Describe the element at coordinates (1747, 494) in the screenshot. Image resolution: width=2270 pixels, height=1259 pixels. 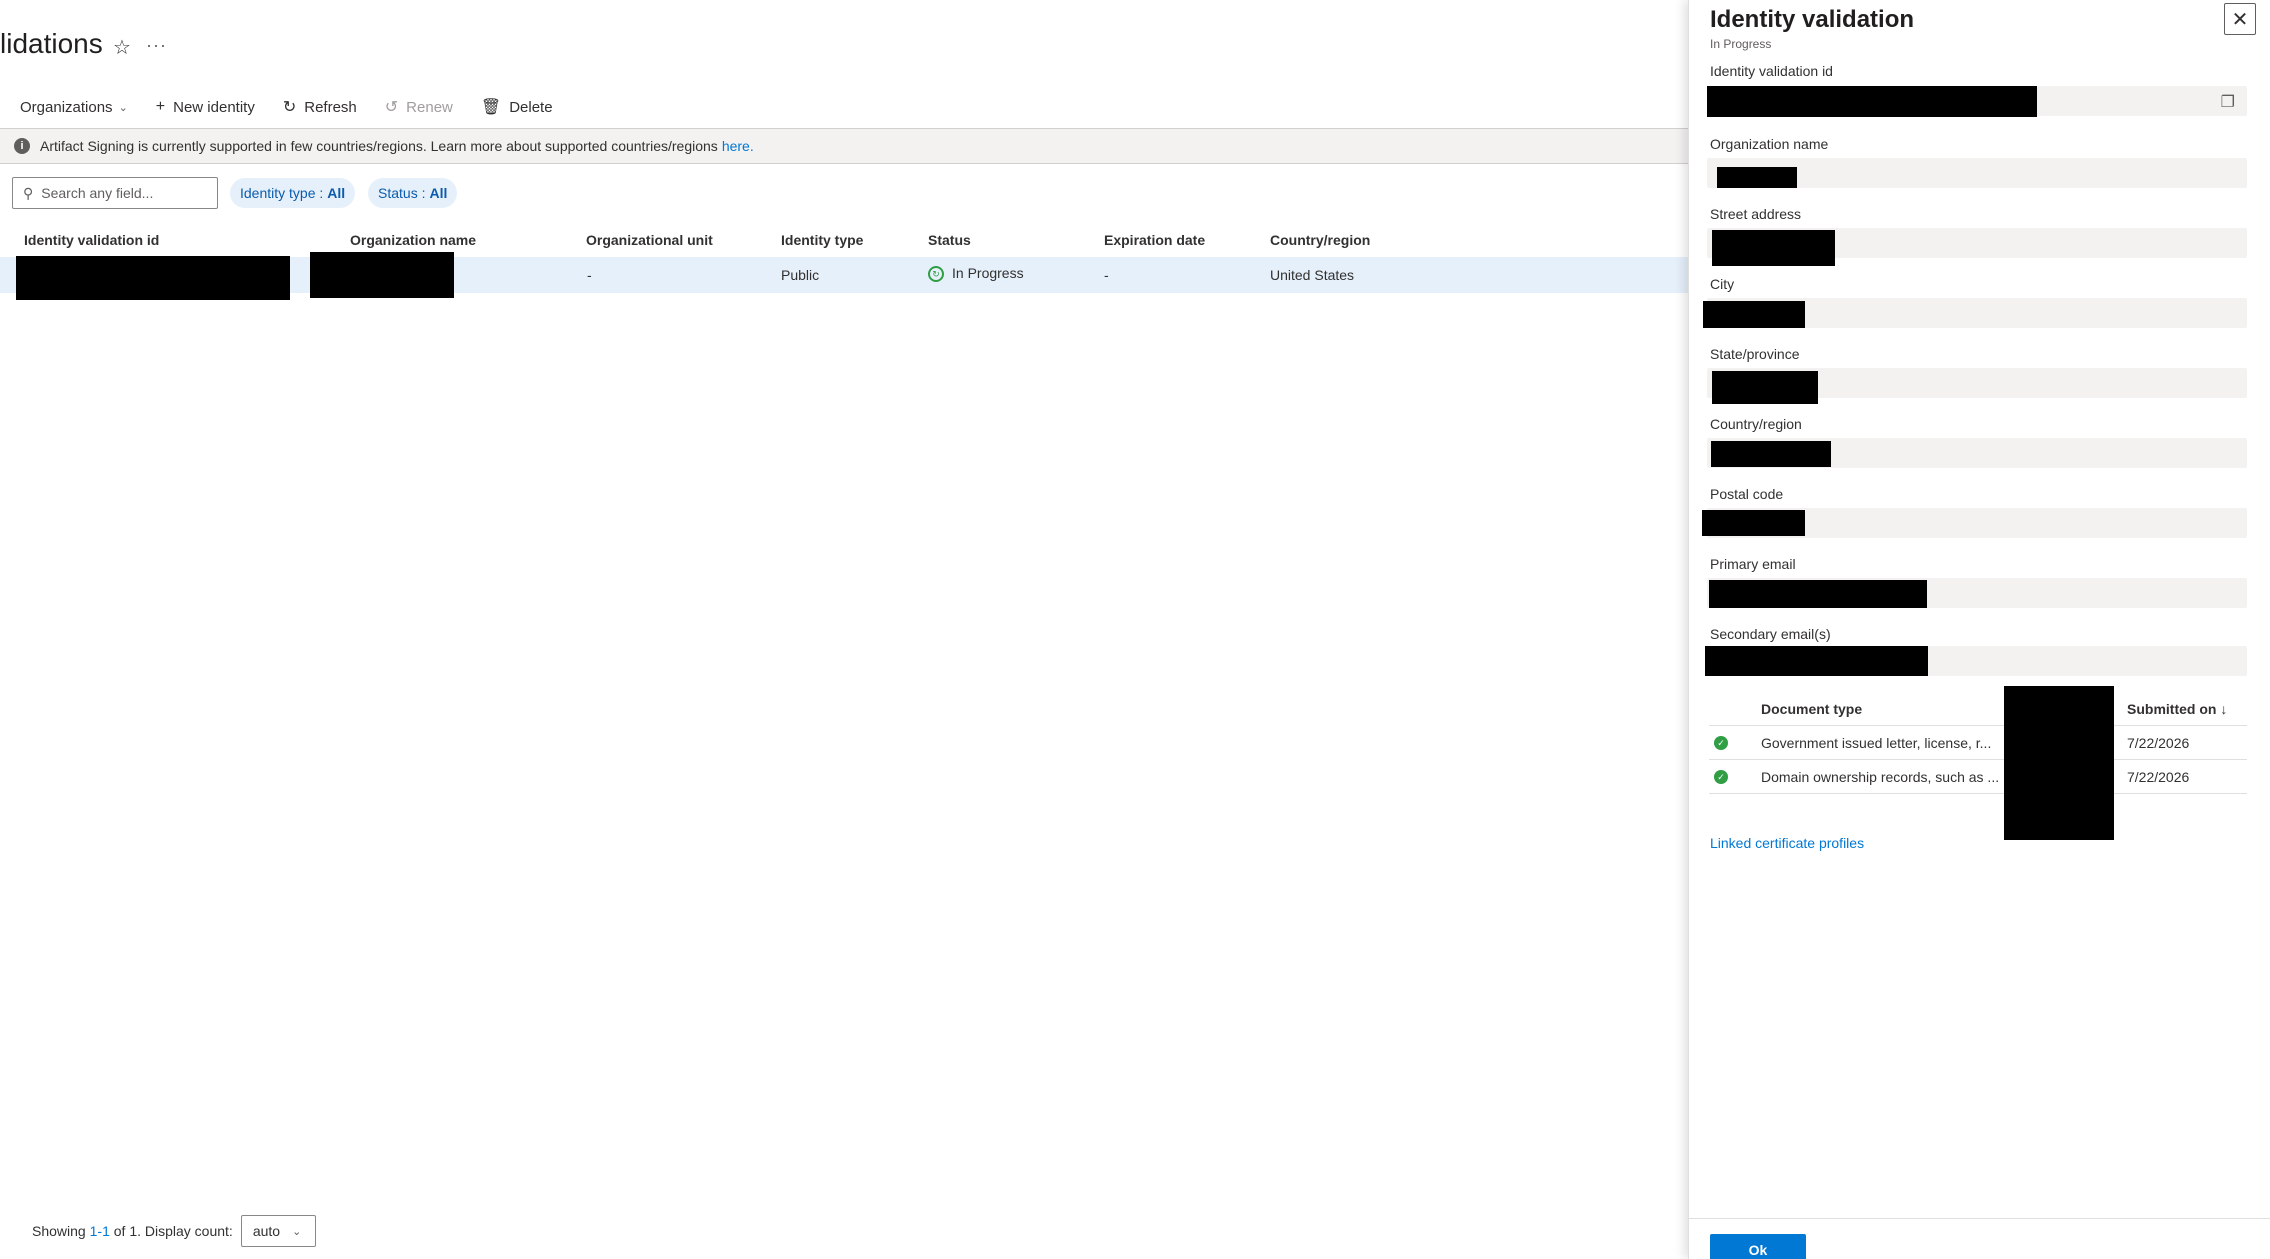
I see `field-label: Postal code` at that location.